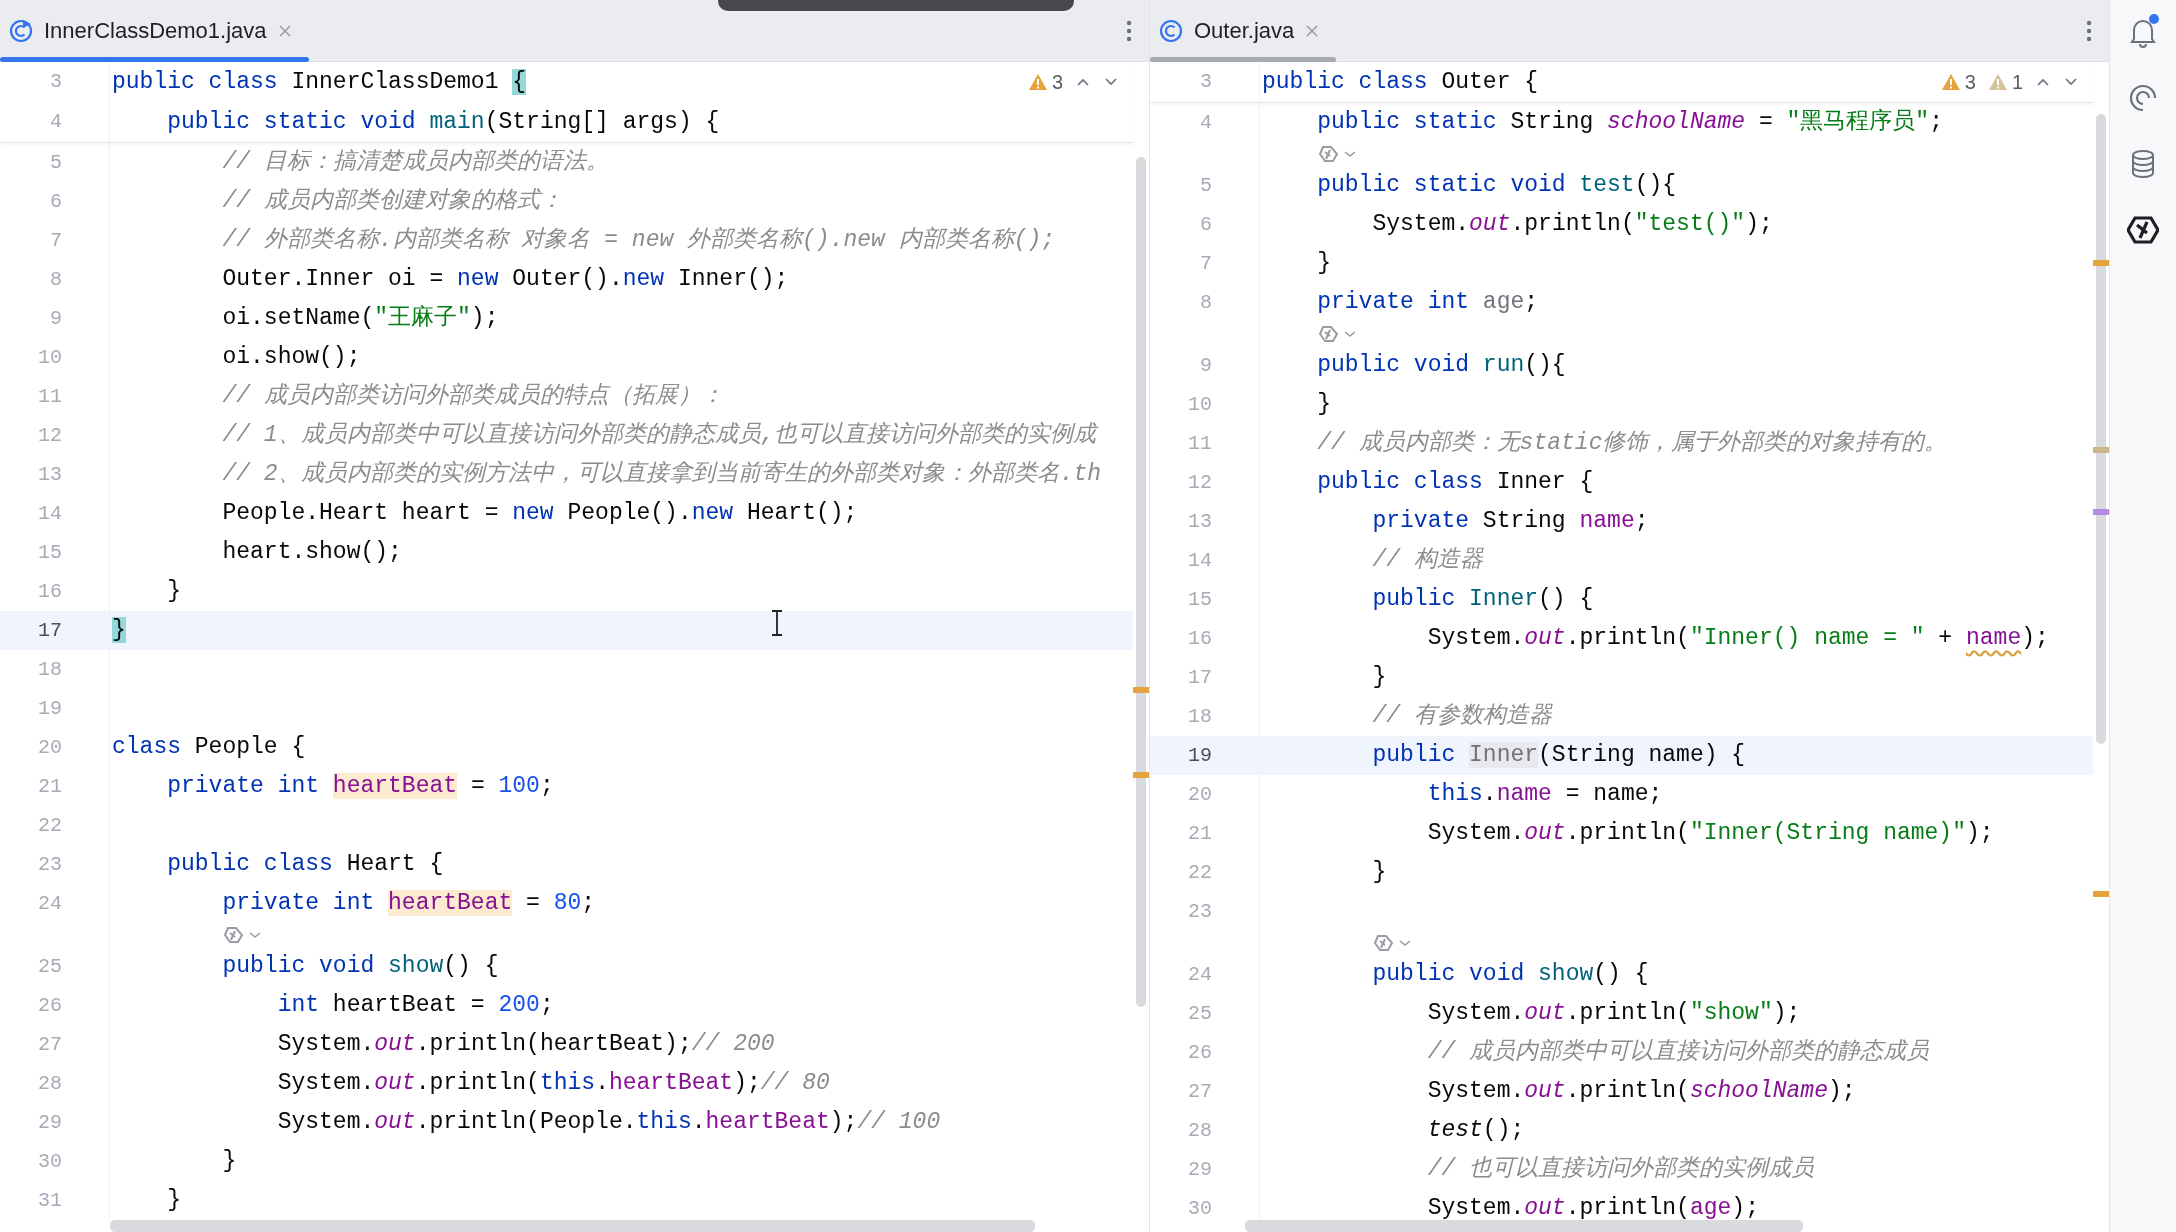 This screenshot has height=1232, width=2176. Describe the element at coordinates (1572, 225) in the screenshot. I see `code-line: System.out.println("test()");` at that location.